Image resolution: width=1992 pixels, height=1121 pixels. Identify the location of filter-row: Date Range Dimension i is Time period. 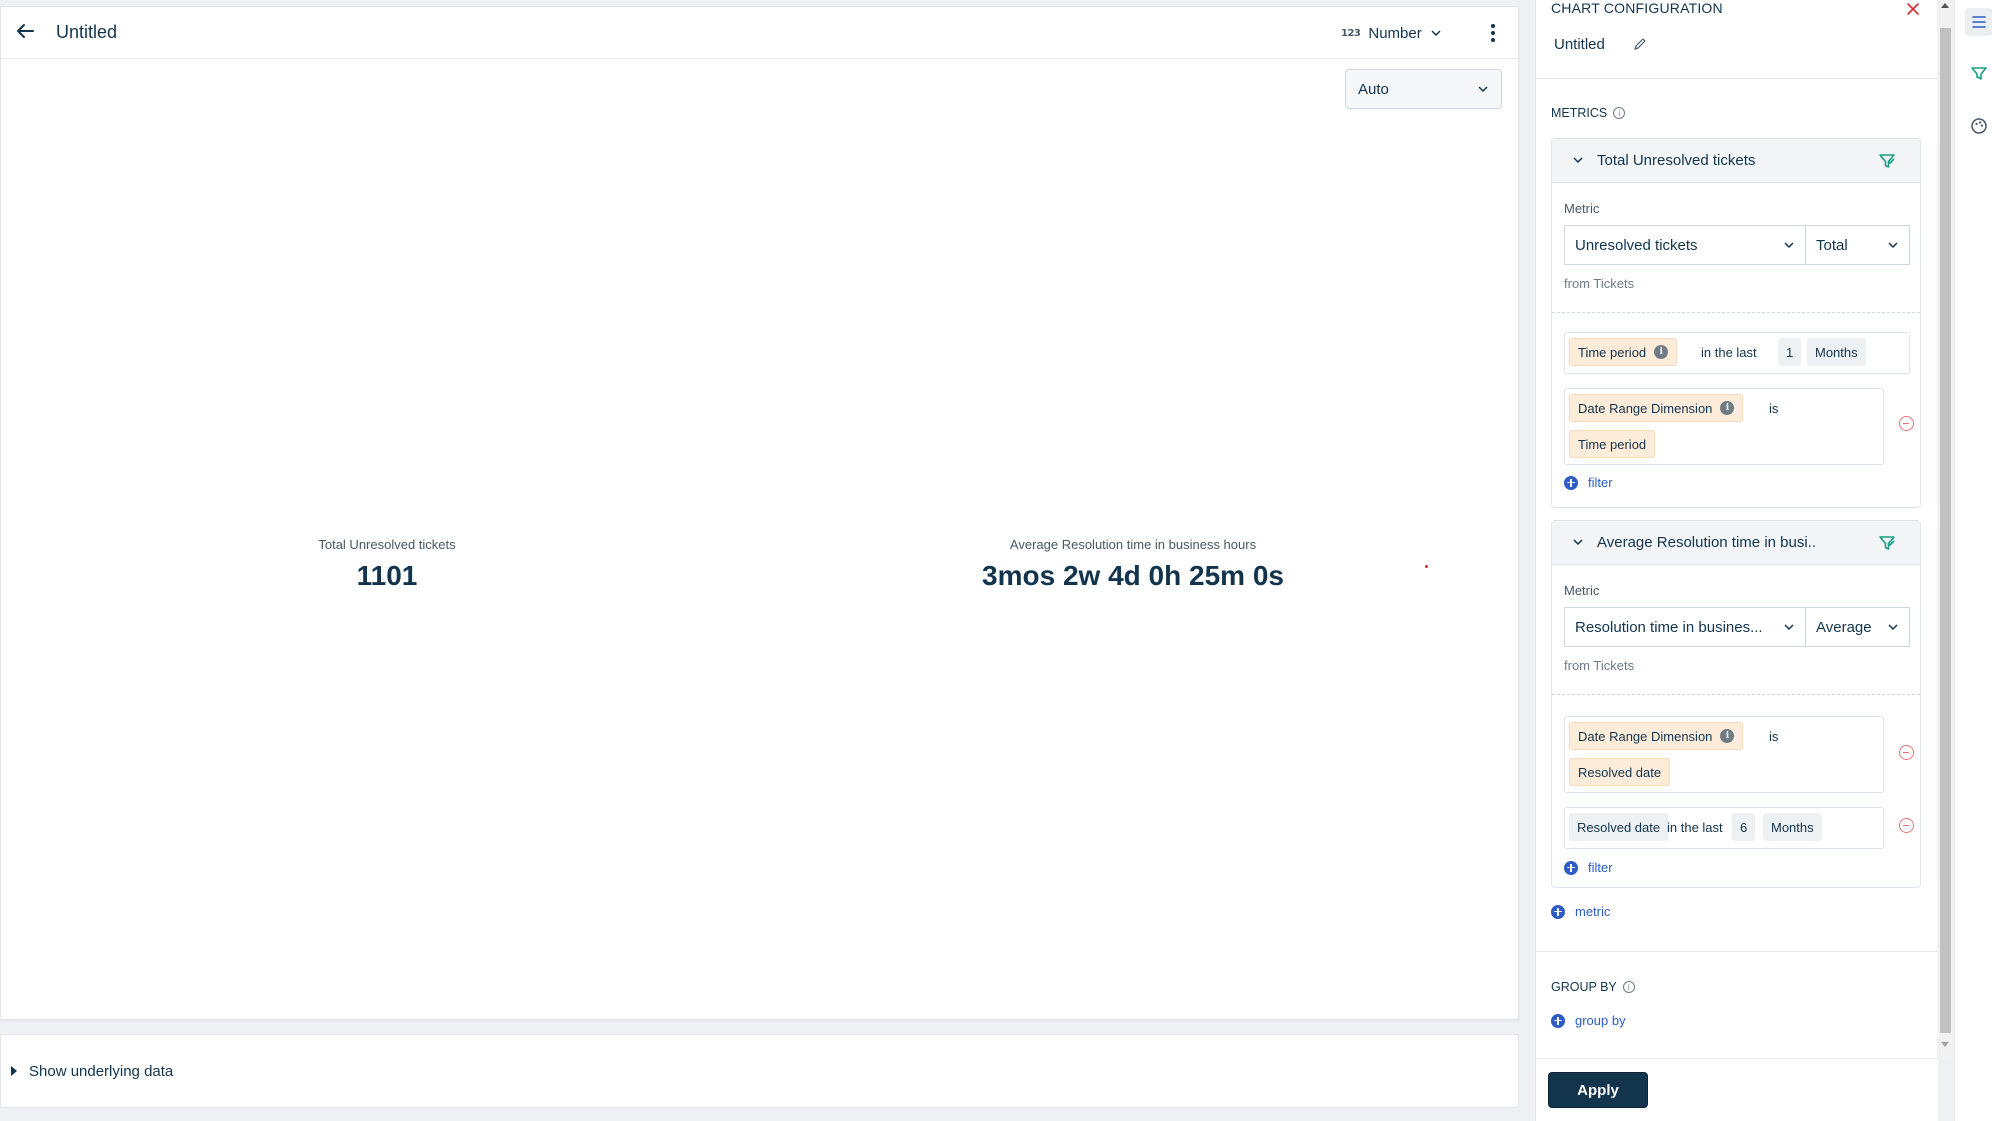
(1724, 426).